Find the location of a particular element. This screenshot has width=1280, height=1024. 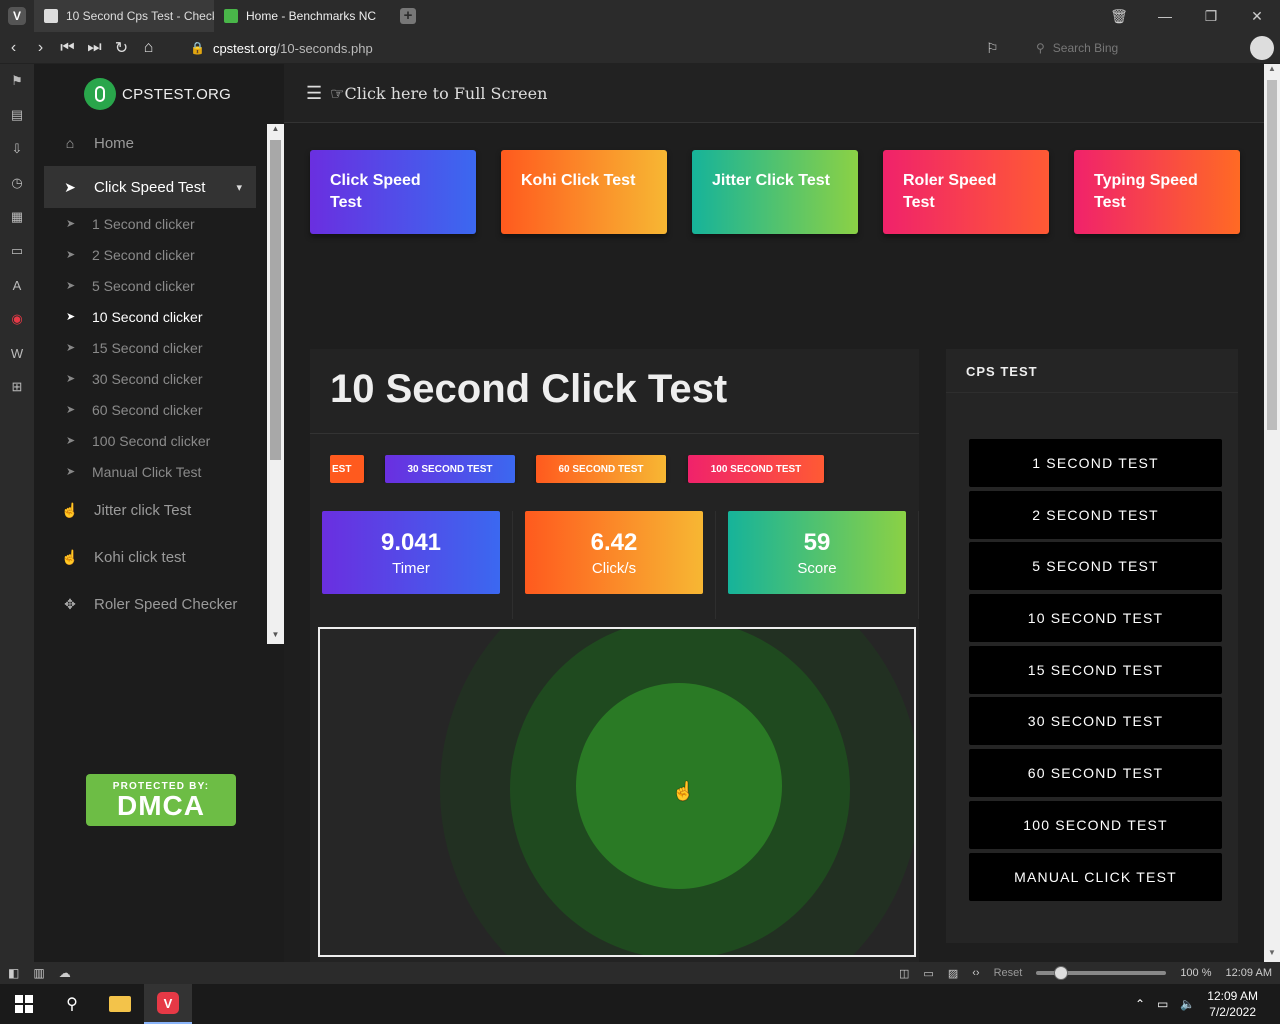

restore-button: ❐ is located at coordinates (1211, 16).